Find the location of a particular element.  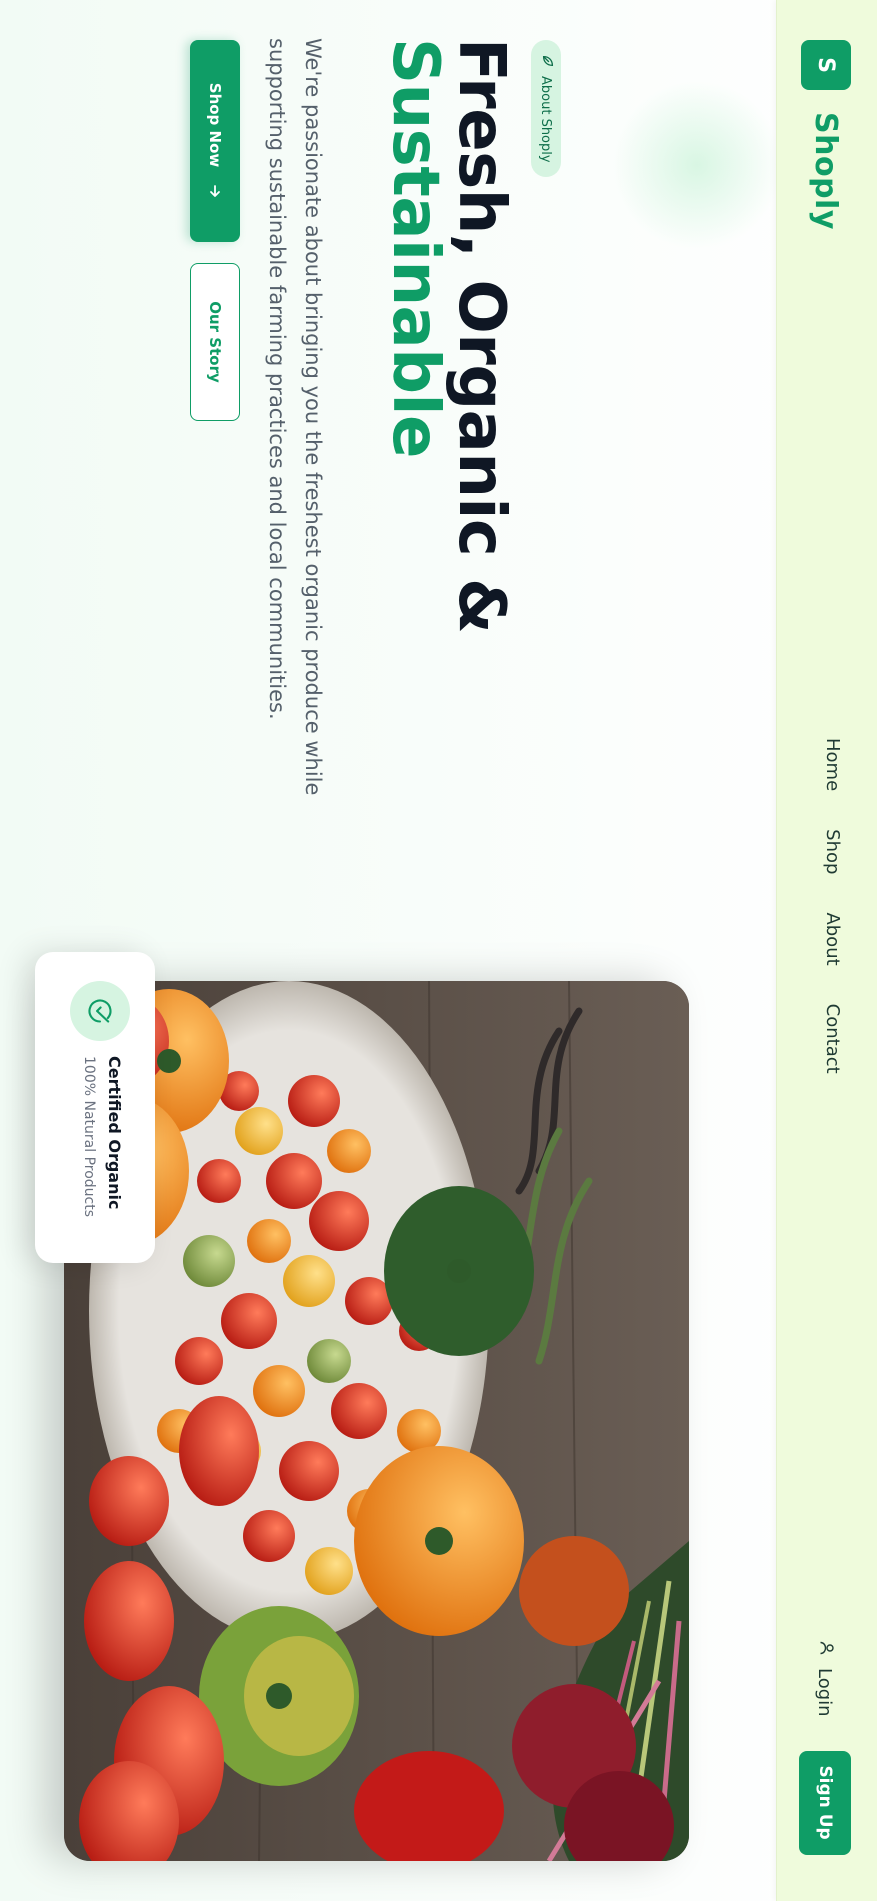

hero-headline: Fresh, Organic & Sustainable is located at coordinates (448, 336).